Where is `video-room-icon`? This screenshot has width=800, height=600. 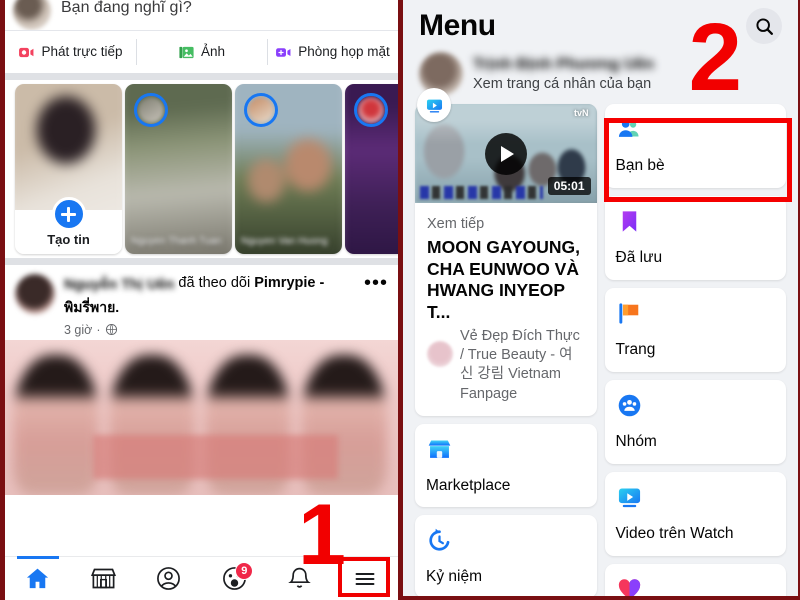
video-room-icon is located at coordinates (283, 52).